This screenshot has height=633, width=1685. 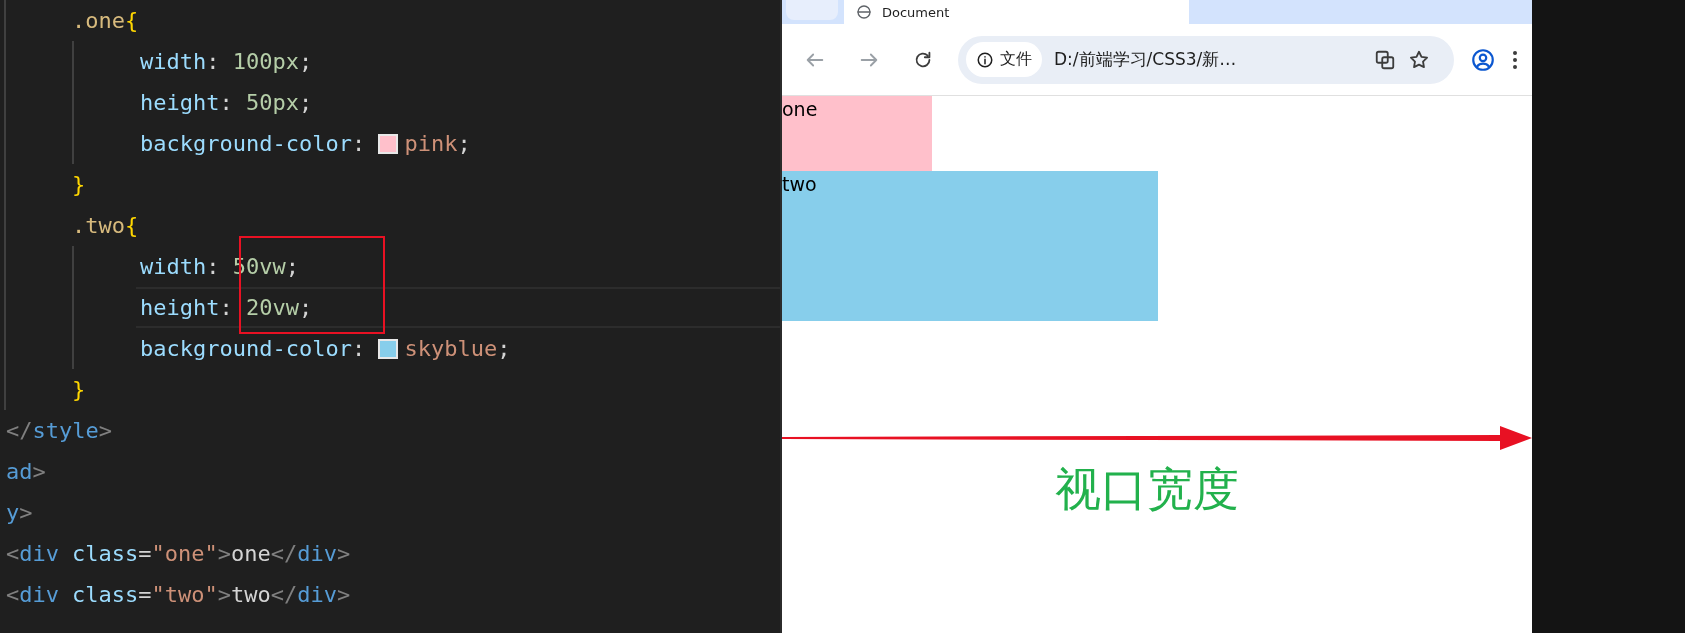 What do you see at coordinates (431, 144) in the screenshot?
I see `code-token: pink` at bounding box center [431, 144].